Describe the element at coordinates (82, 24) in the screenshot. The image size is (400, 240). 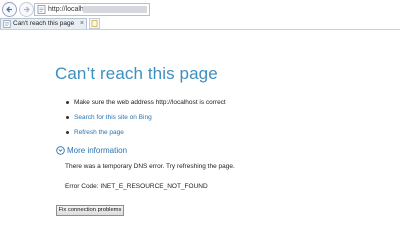
I see `close-tab-icon: ×` at that location.